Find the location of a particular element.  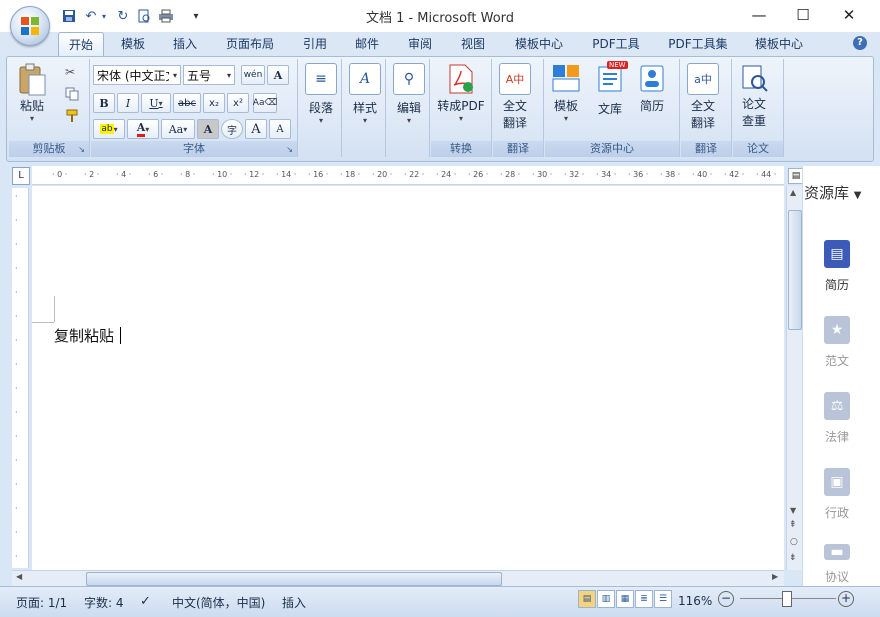

paper-check-button: 论文 查重 is located at coordinates (754, 96).